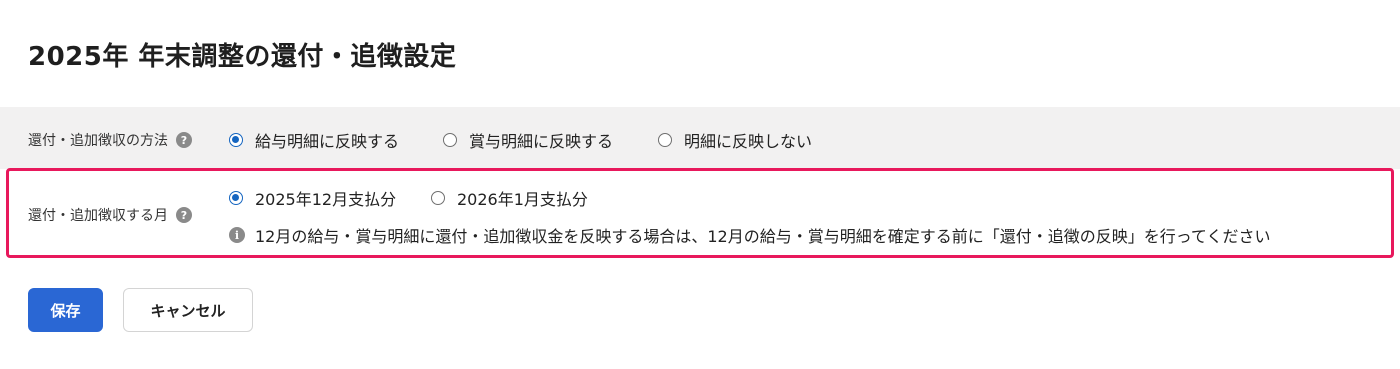 The image size is (1400, 369). What do you see at coordinates (522, 199) in the screenshot?
I see `radio-label: 2026年1月支払分` at bounding box center [522, 199].